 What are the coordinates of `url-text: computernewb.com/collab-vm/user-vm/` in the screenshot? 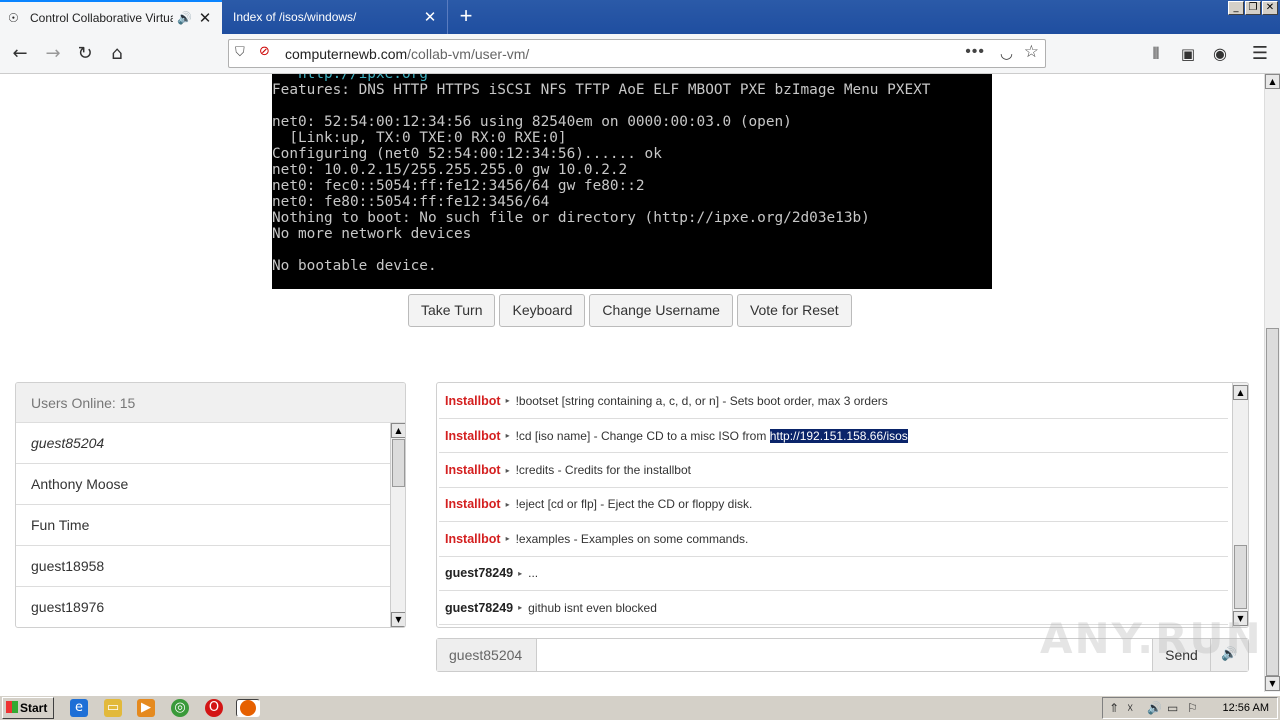 It's located at (407, 54).